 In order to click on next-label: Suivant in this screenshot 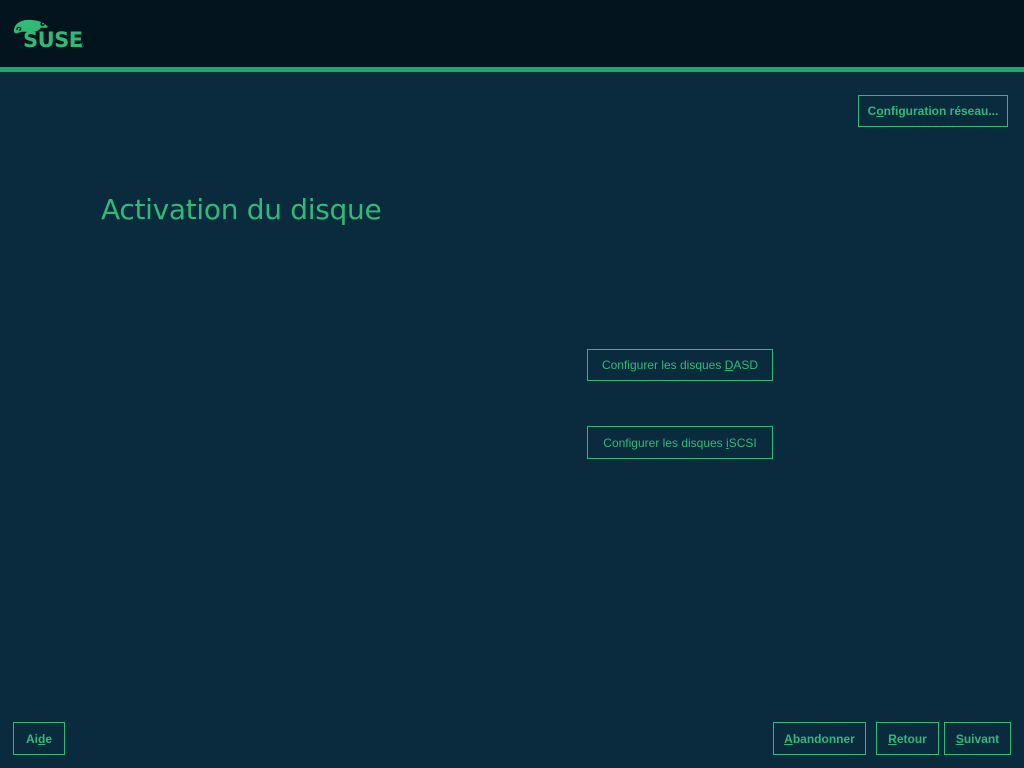, I will do `click(977, 738)`.